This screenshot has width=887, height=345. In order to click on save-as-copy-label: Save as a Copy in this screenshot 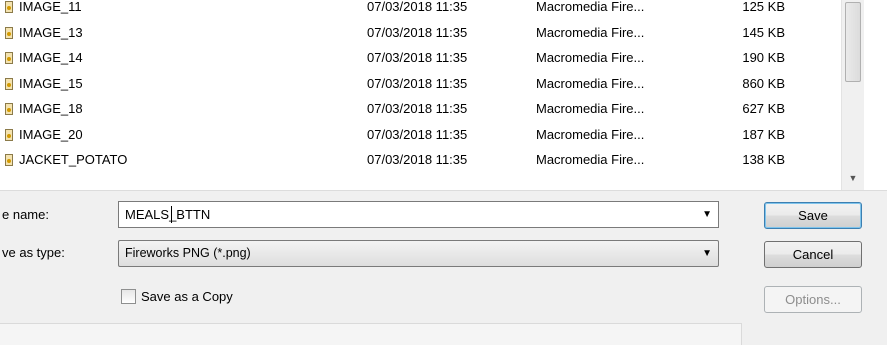, I will do `click(187, 296)`.